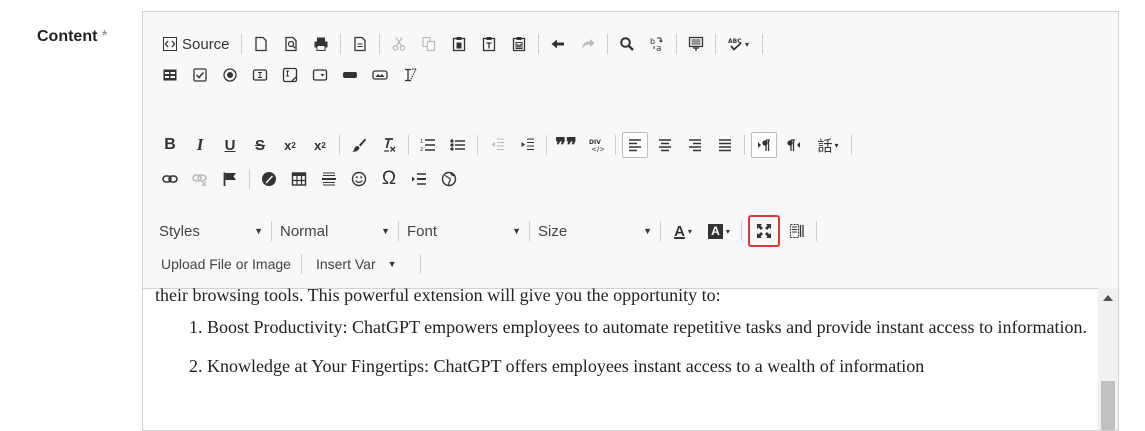 The image size is (1145, 431). Describe the element at coordinates (269, 179) in the screenshot. I see `image-button` at that location.